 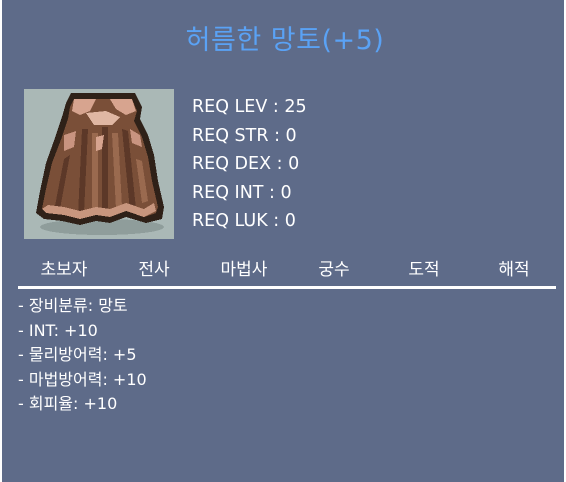 I want to click on stat-magic-defense: - 마법방어력: +10, so click(x=82, y=379).